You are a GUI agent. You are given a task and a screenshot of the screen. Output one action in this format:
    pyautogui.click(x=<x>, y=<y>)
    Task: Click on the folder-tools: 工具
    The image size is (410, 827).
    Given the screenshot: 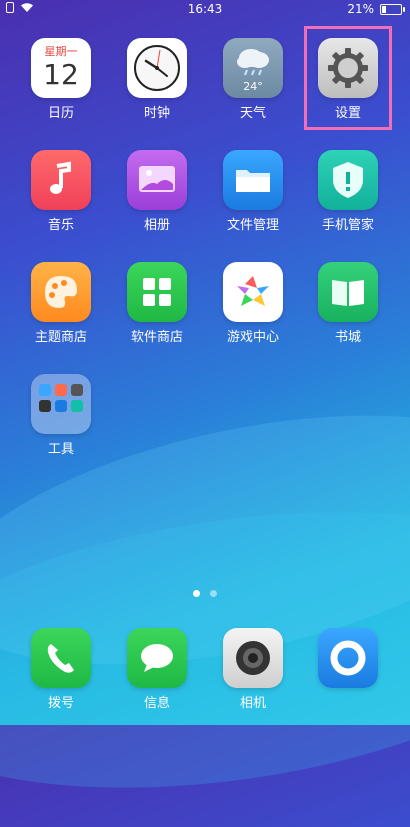 What is the action you would take?
    pyautogui.click(x=61, y=416)
    